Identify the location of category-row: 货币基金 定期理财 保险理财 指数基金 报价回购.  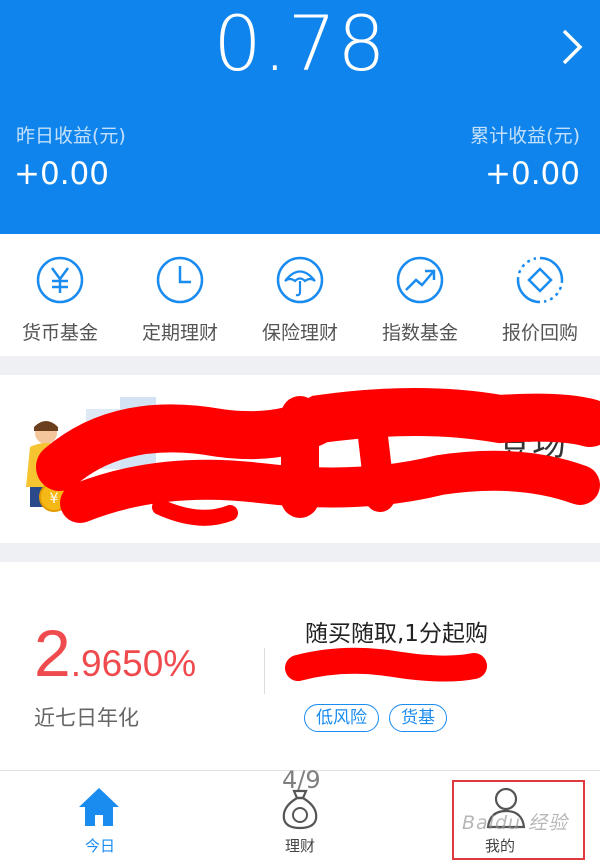
(300, 295).